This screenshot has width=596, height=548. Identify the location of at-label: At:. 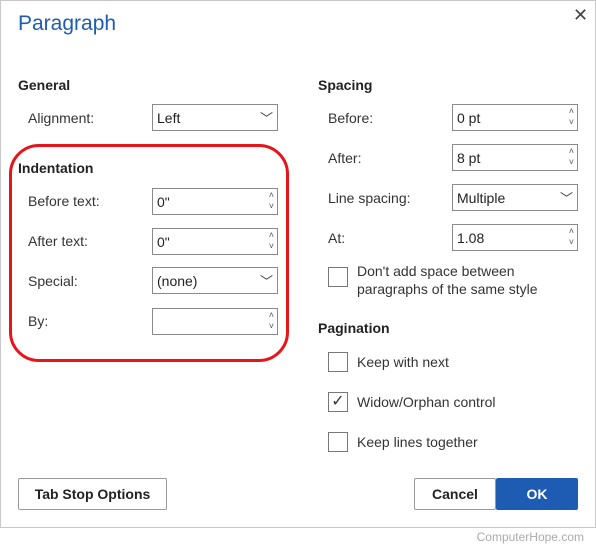
(337, 238).